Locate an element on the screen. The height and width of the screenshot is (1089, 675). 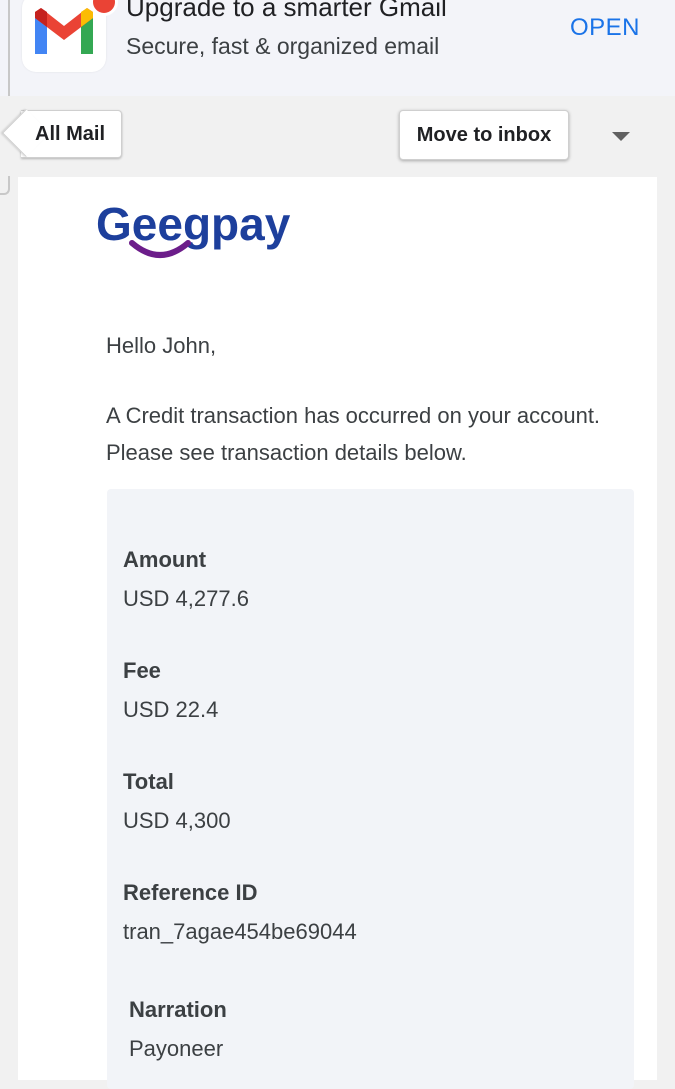
total-value: USD 4,300 is located at coordinates (177, 820).